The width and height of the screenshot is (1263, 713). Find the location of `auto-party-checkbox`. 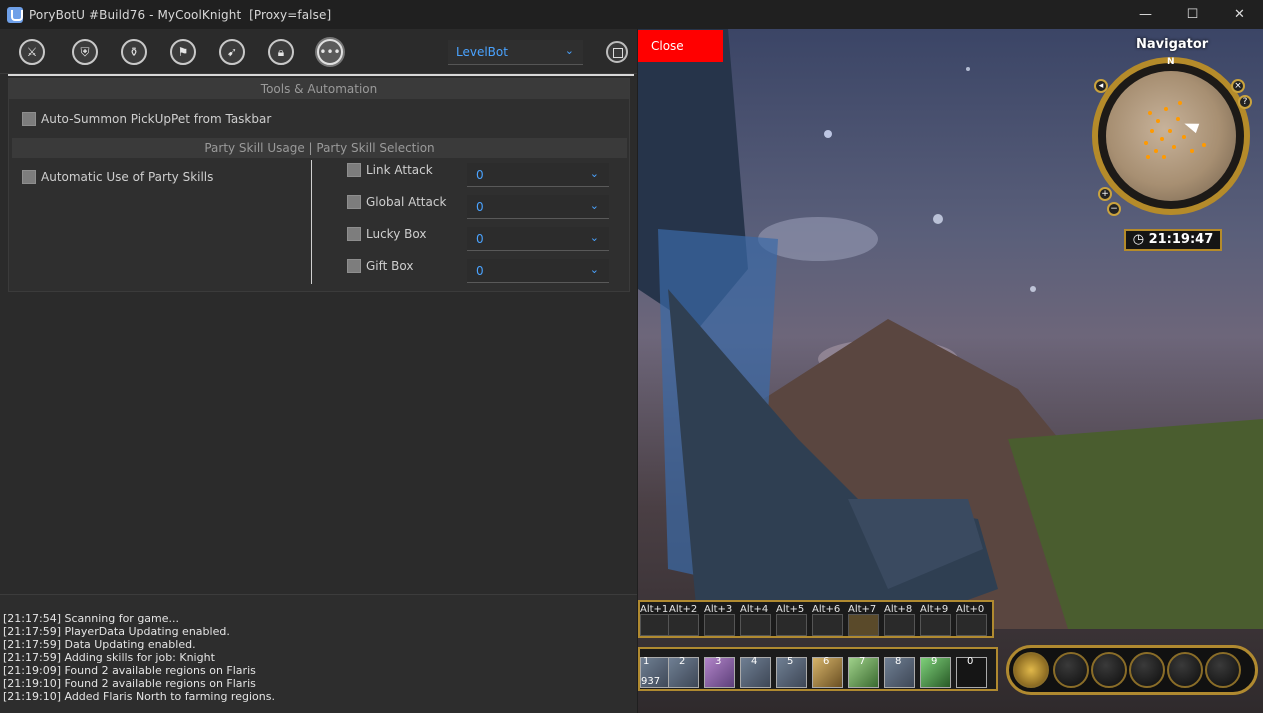

auto-party-checkbox is located at coordinates (29, 177).